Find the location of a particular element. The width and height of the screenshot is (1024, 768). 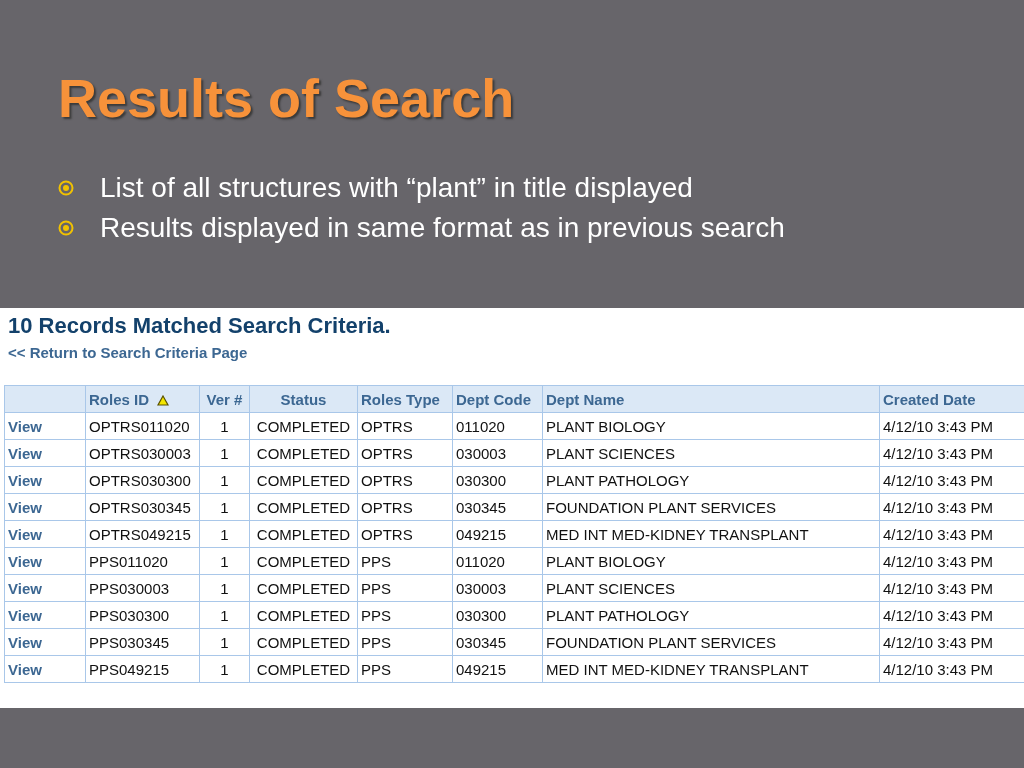

column-header: Ver # is located at coordinates (224, 399).